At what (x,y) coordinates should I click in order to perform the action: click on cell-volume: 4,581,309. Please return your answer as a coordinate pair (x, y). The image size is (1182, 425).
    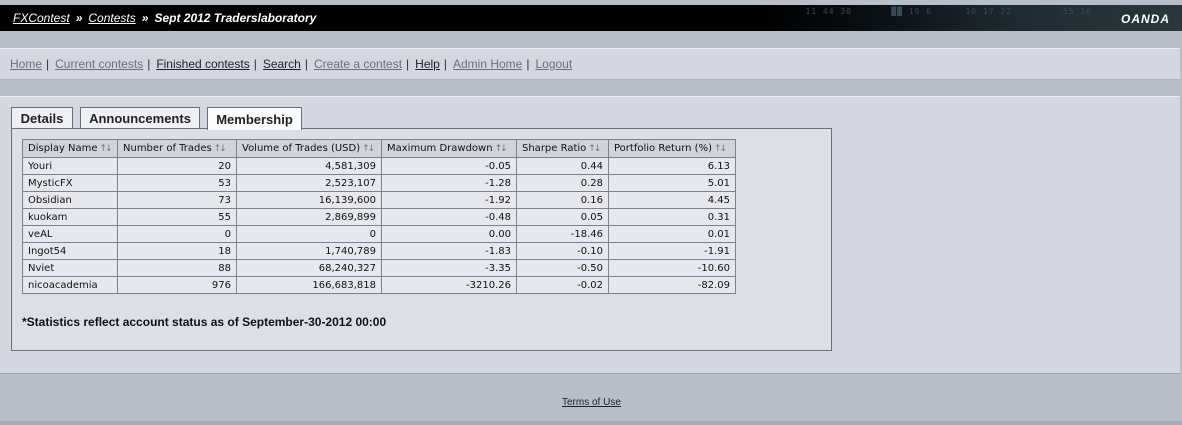
    Looking at the image, I should click on (309, 166).